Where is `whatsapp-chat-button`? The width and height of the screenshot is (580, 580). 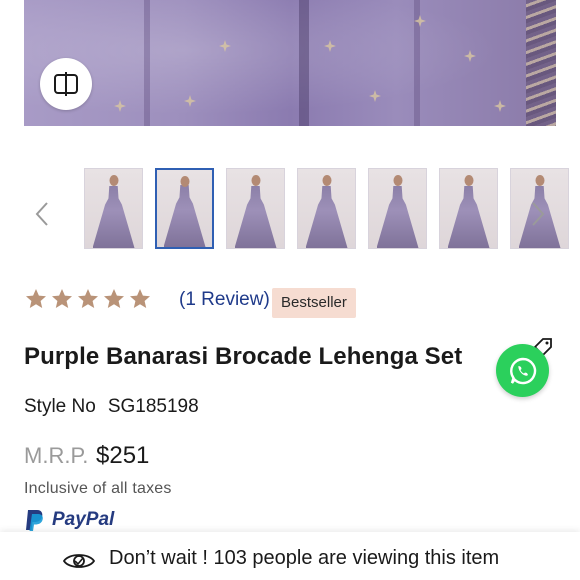
whatsapp-chat-button is located at coordinates (522, 370).